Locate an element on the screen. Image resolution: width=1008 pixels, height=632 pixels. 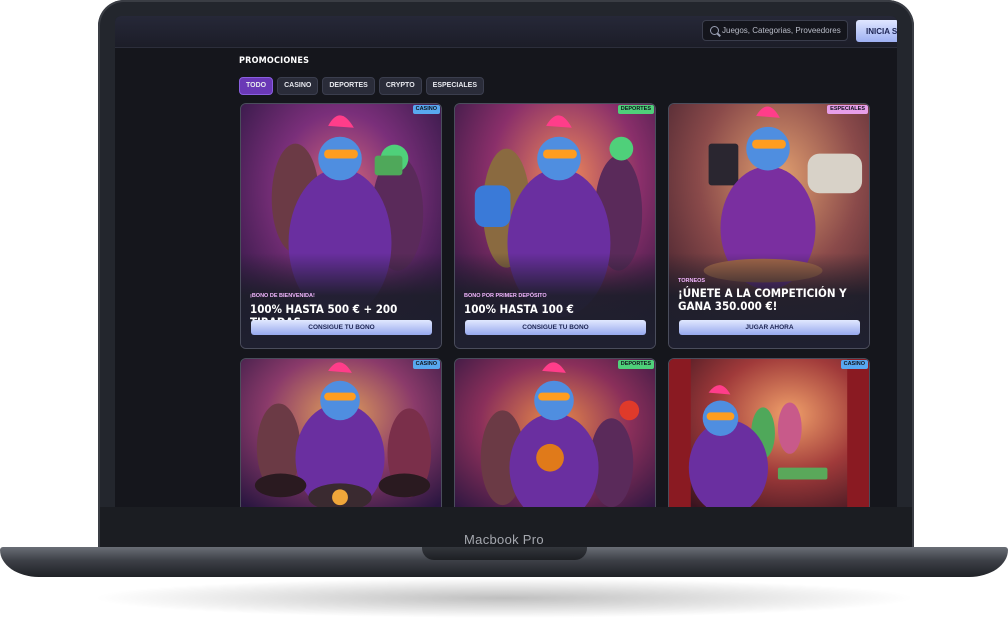
filter-tabs: TODO CASINO DEPORTES CRYPTO ESPECIALES is located at coordinates (362, 86).